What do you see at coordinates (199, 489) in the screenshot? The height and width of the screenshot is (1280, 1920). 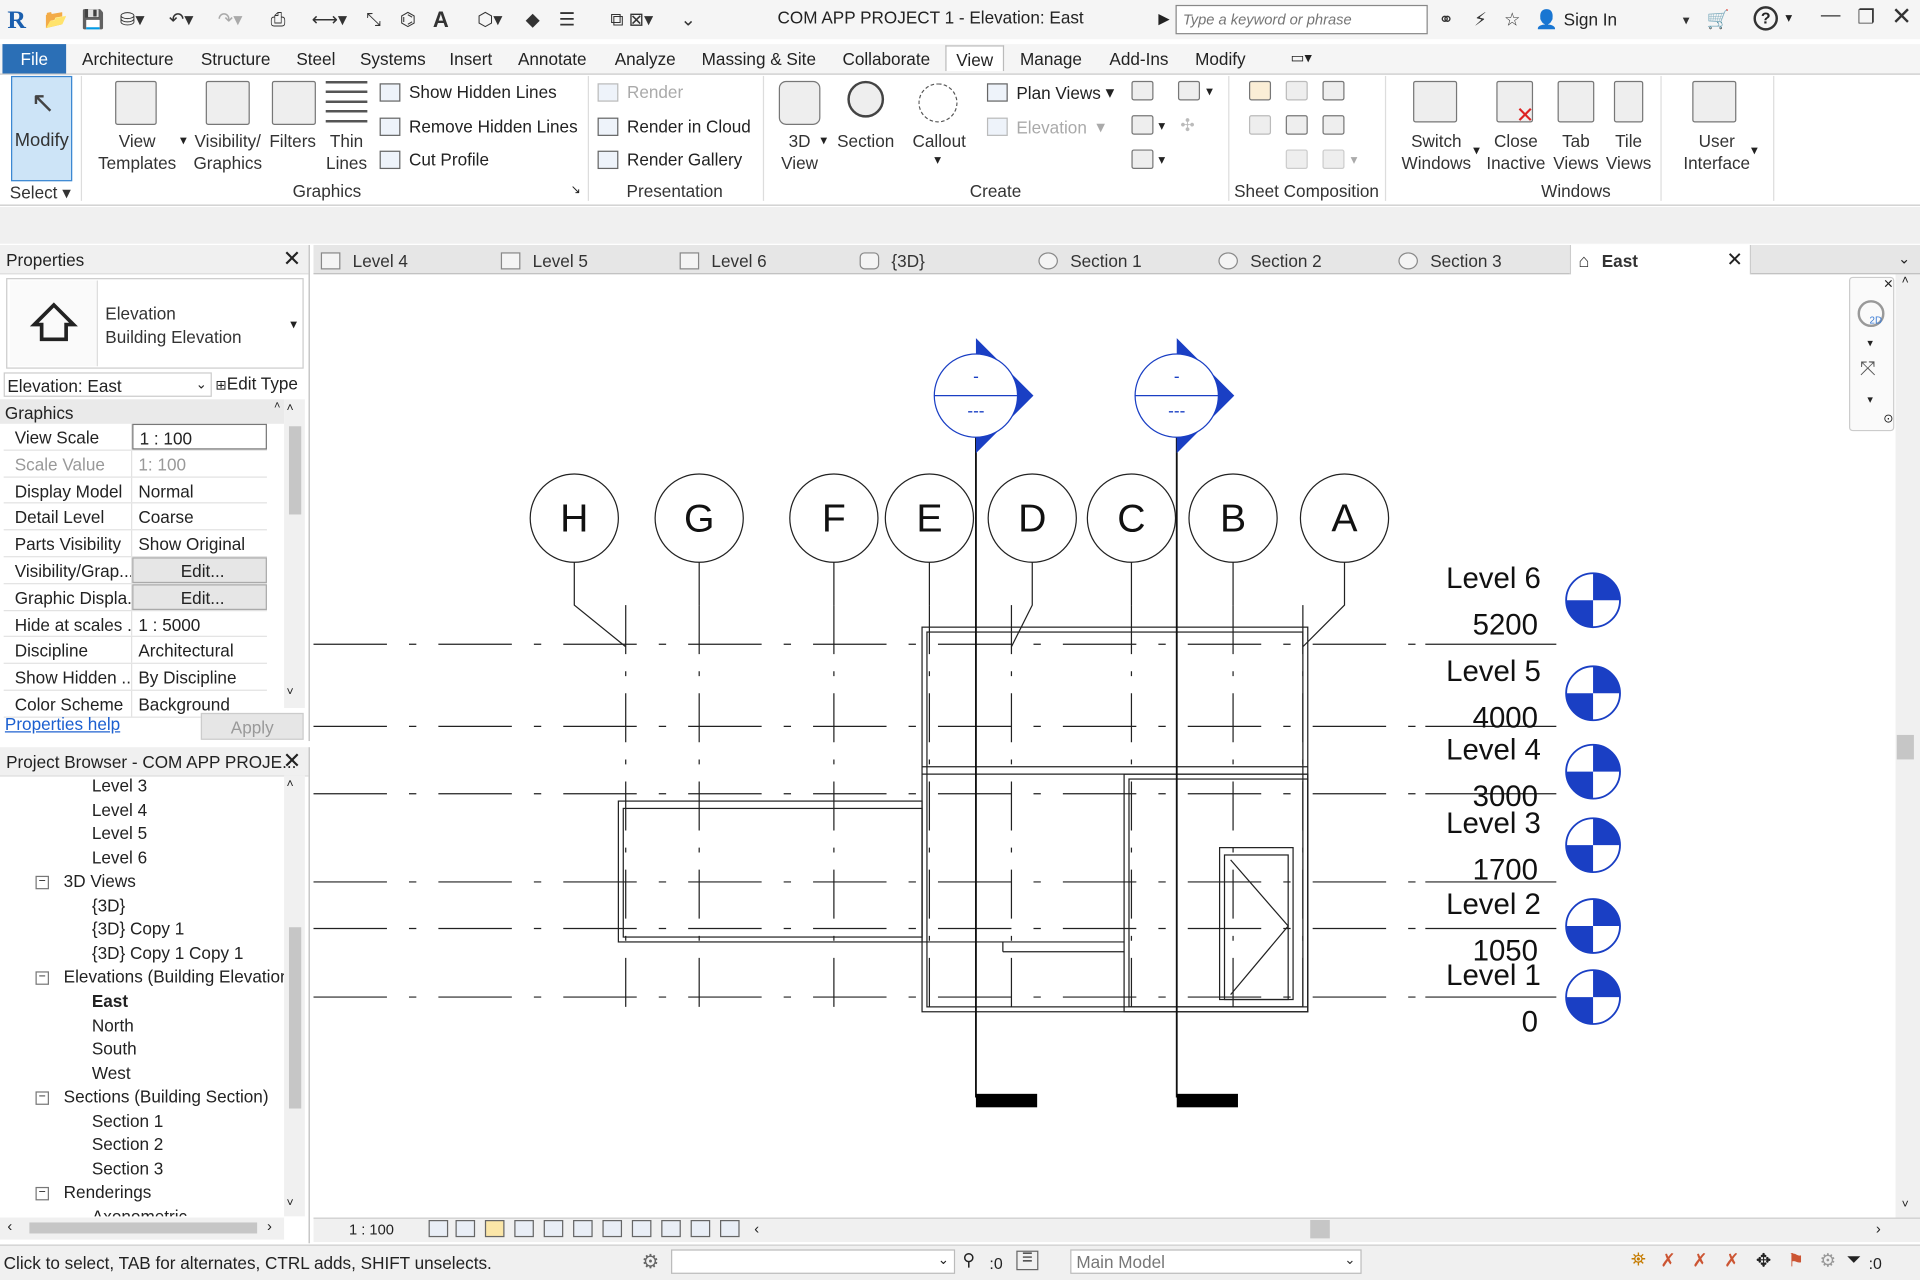 I see `property-value: Normal` at bounding box center [199, 489].